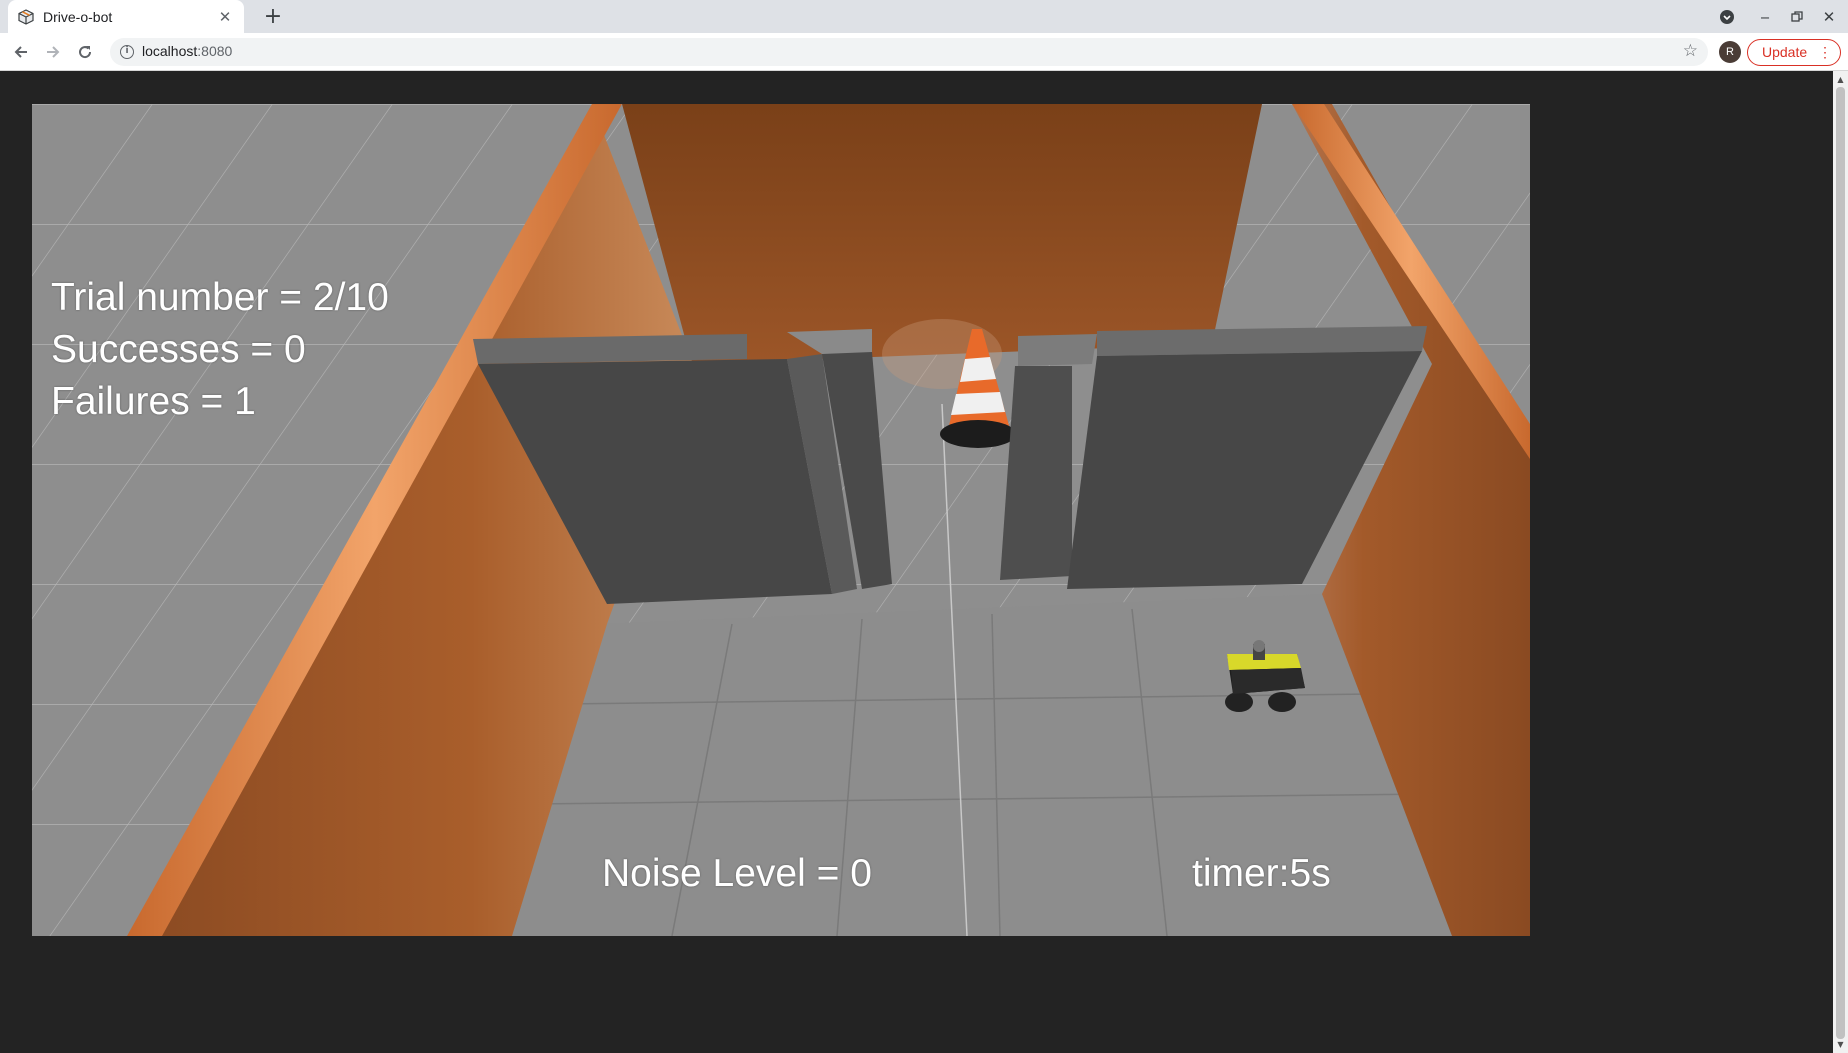 The height and width of the screenshot is (1053, 1848). I want to click on update-label: Update, so click(1785, 52).